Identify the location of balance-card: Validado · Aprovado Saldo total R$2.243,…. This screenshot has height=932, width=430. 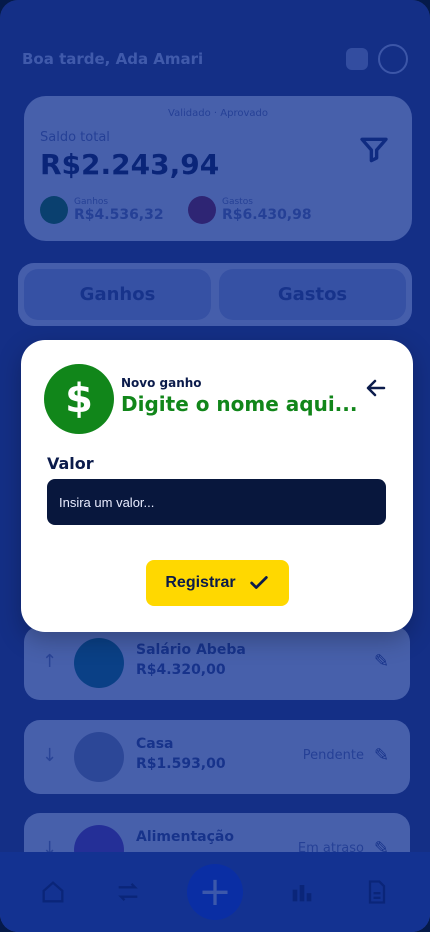
(218, 168).